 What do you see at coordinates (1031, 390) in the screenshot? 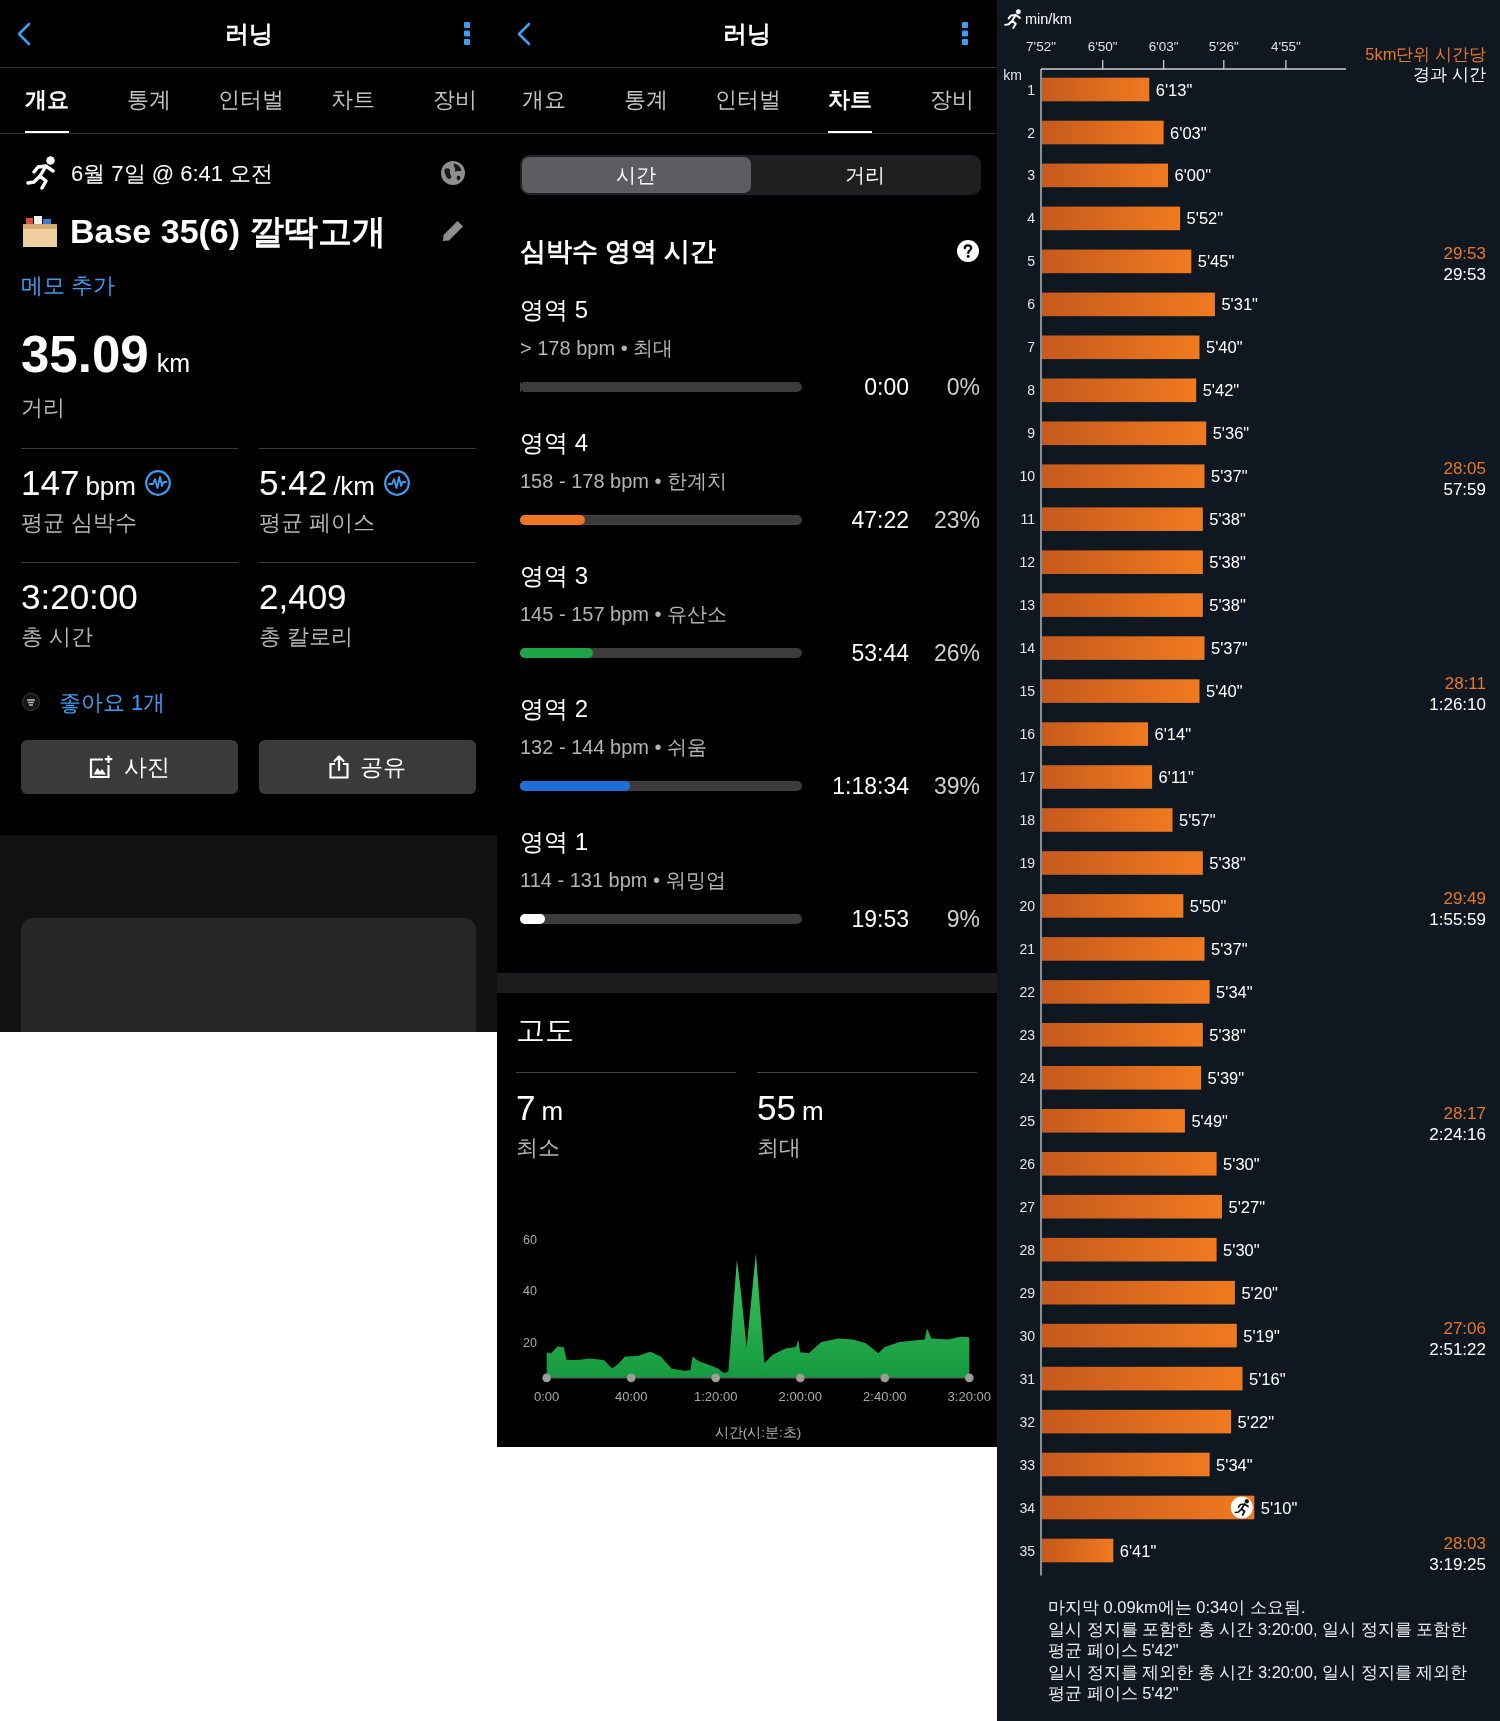
I see `km-label: 8` at bounding box center [1031, 390].